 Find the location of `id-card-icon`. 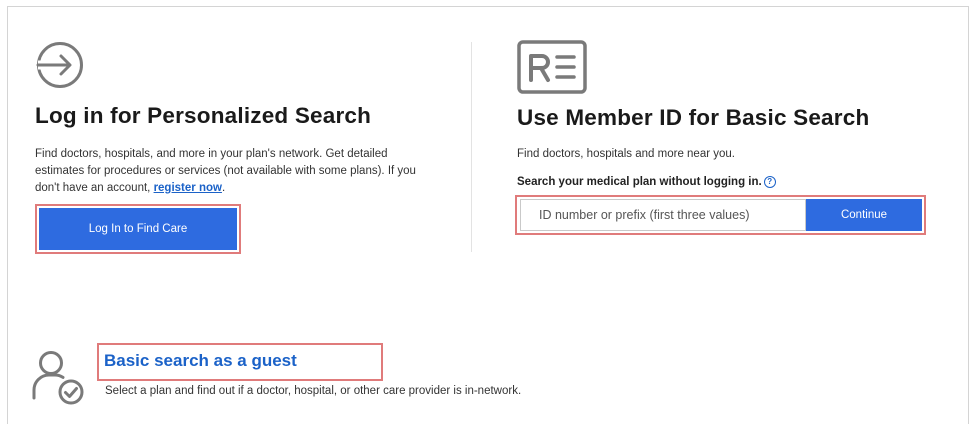

id-card-icon is located at coordinates (552, 67).